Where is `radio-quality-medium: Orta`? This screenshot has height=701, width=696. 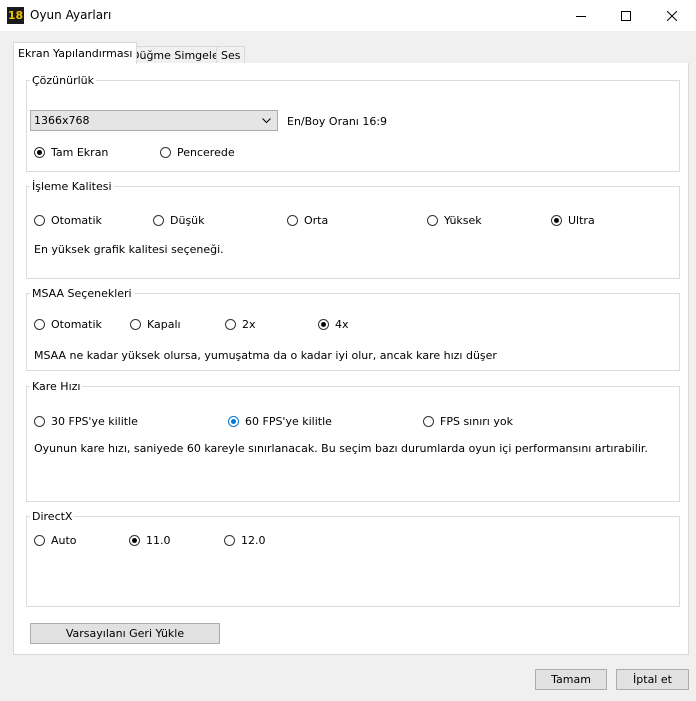
radio-quality-medium: Orta is located at coordinates (307, 220).